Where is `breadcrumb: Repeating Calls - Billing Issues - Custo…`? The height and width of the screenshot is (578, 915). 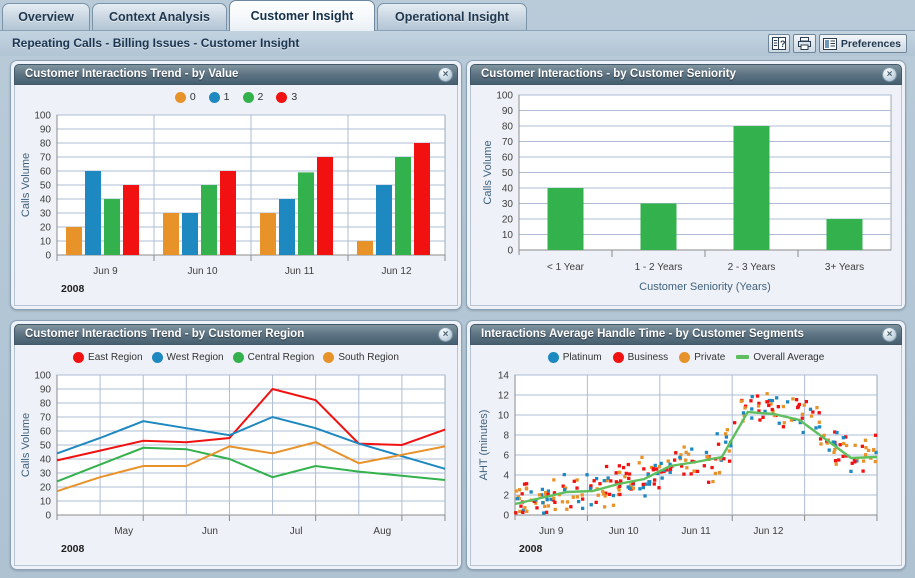
breadcrumb: Repeating Calls - Billing Issues - Custo… is located at coordinates (156, 43).